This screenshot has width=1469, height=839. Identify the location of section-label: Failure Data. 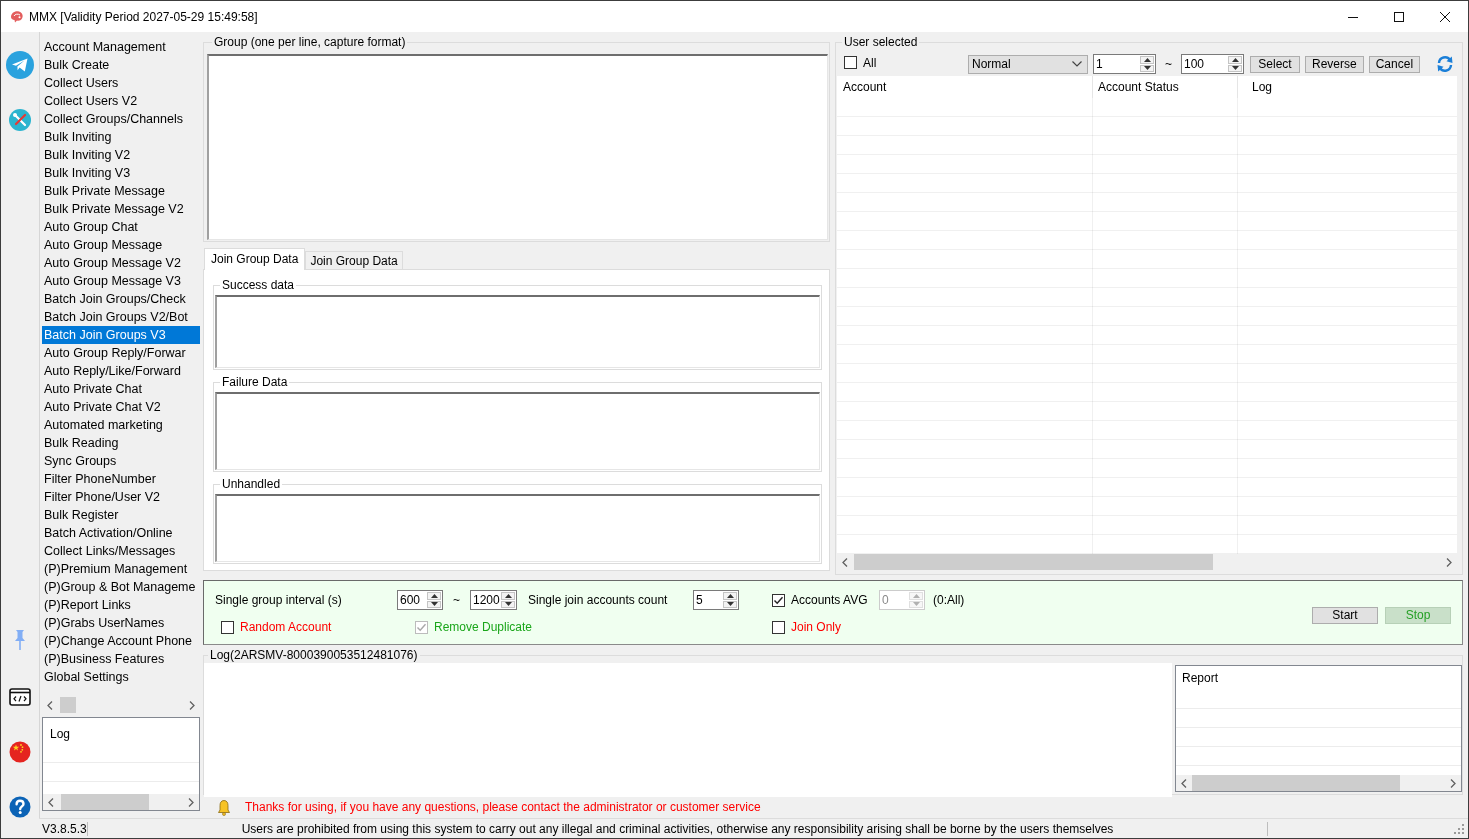
(255, 382).